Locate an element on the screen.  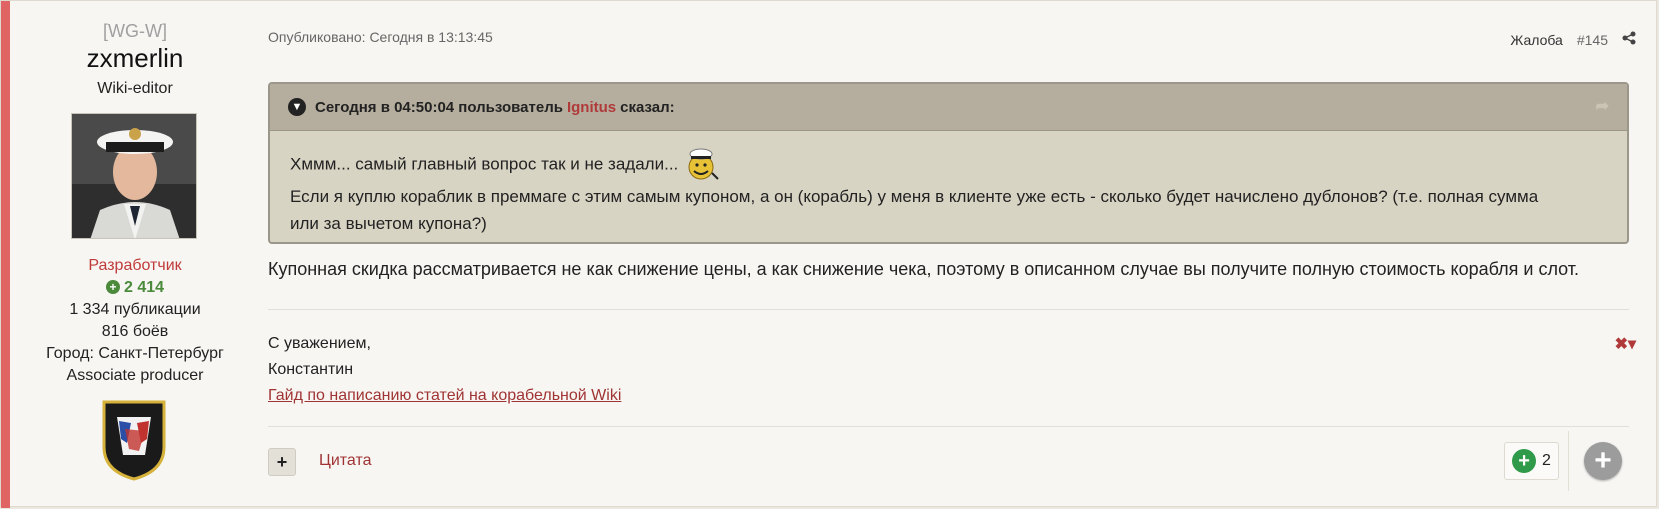
multiquote-button: + is located at coordinates (282, 462).